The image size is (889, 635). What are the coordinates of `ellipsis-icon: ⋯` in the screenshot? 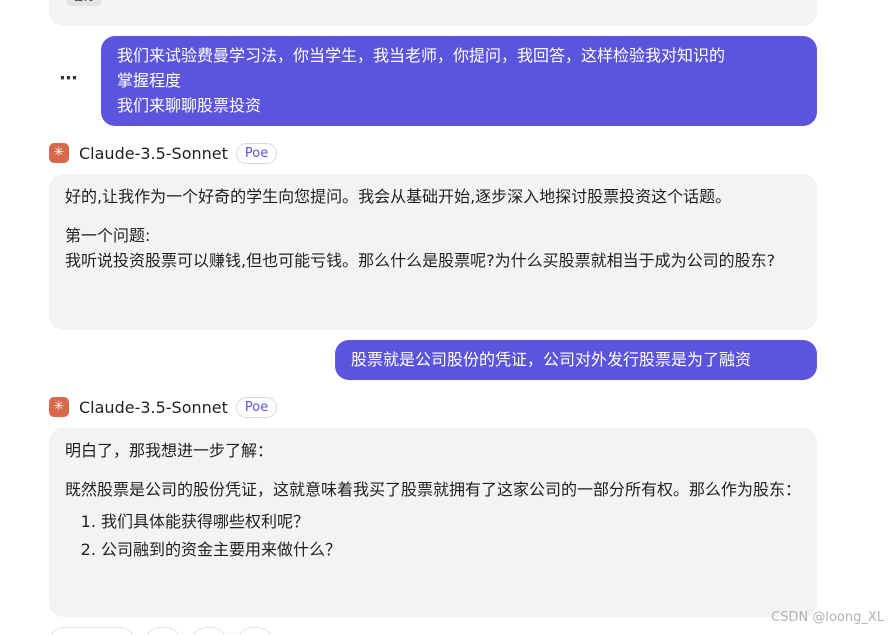 It's located at (69, 80).